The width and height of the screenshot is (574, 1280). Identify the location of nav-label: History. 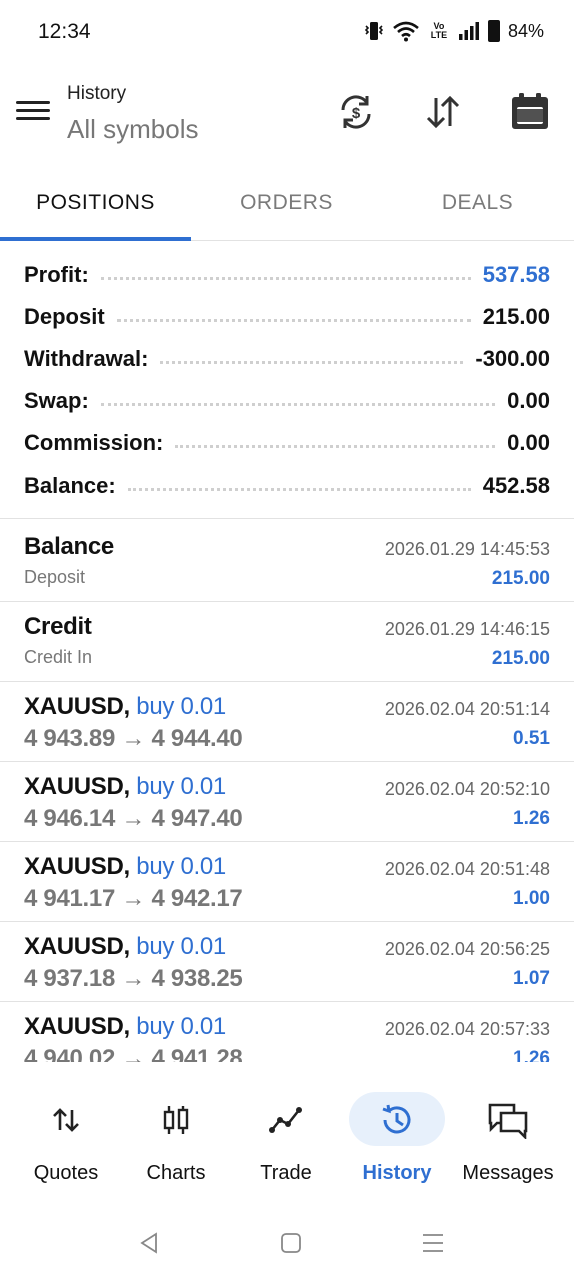
(397, 1173).